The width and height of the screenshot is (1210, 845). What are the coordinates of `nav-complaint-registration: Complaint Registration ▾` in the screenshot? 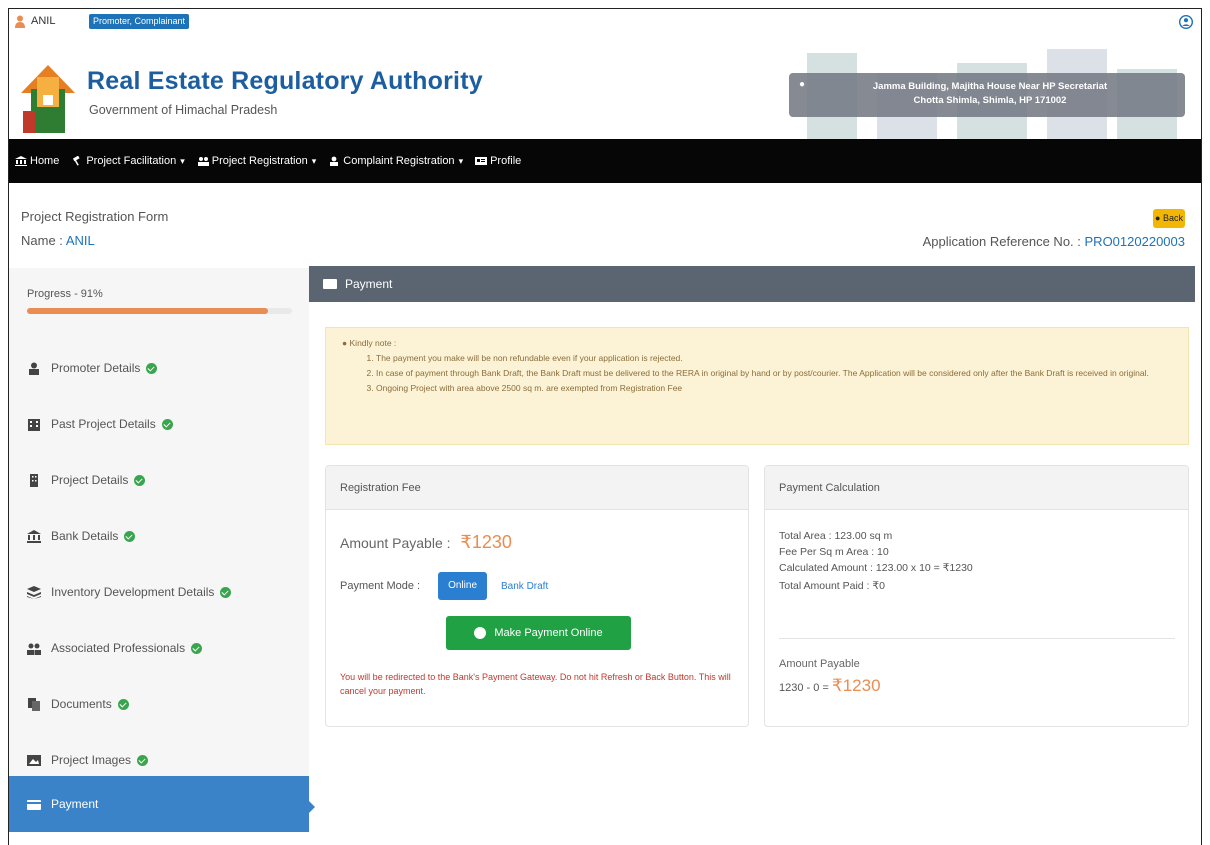 It's located at (395, 161).